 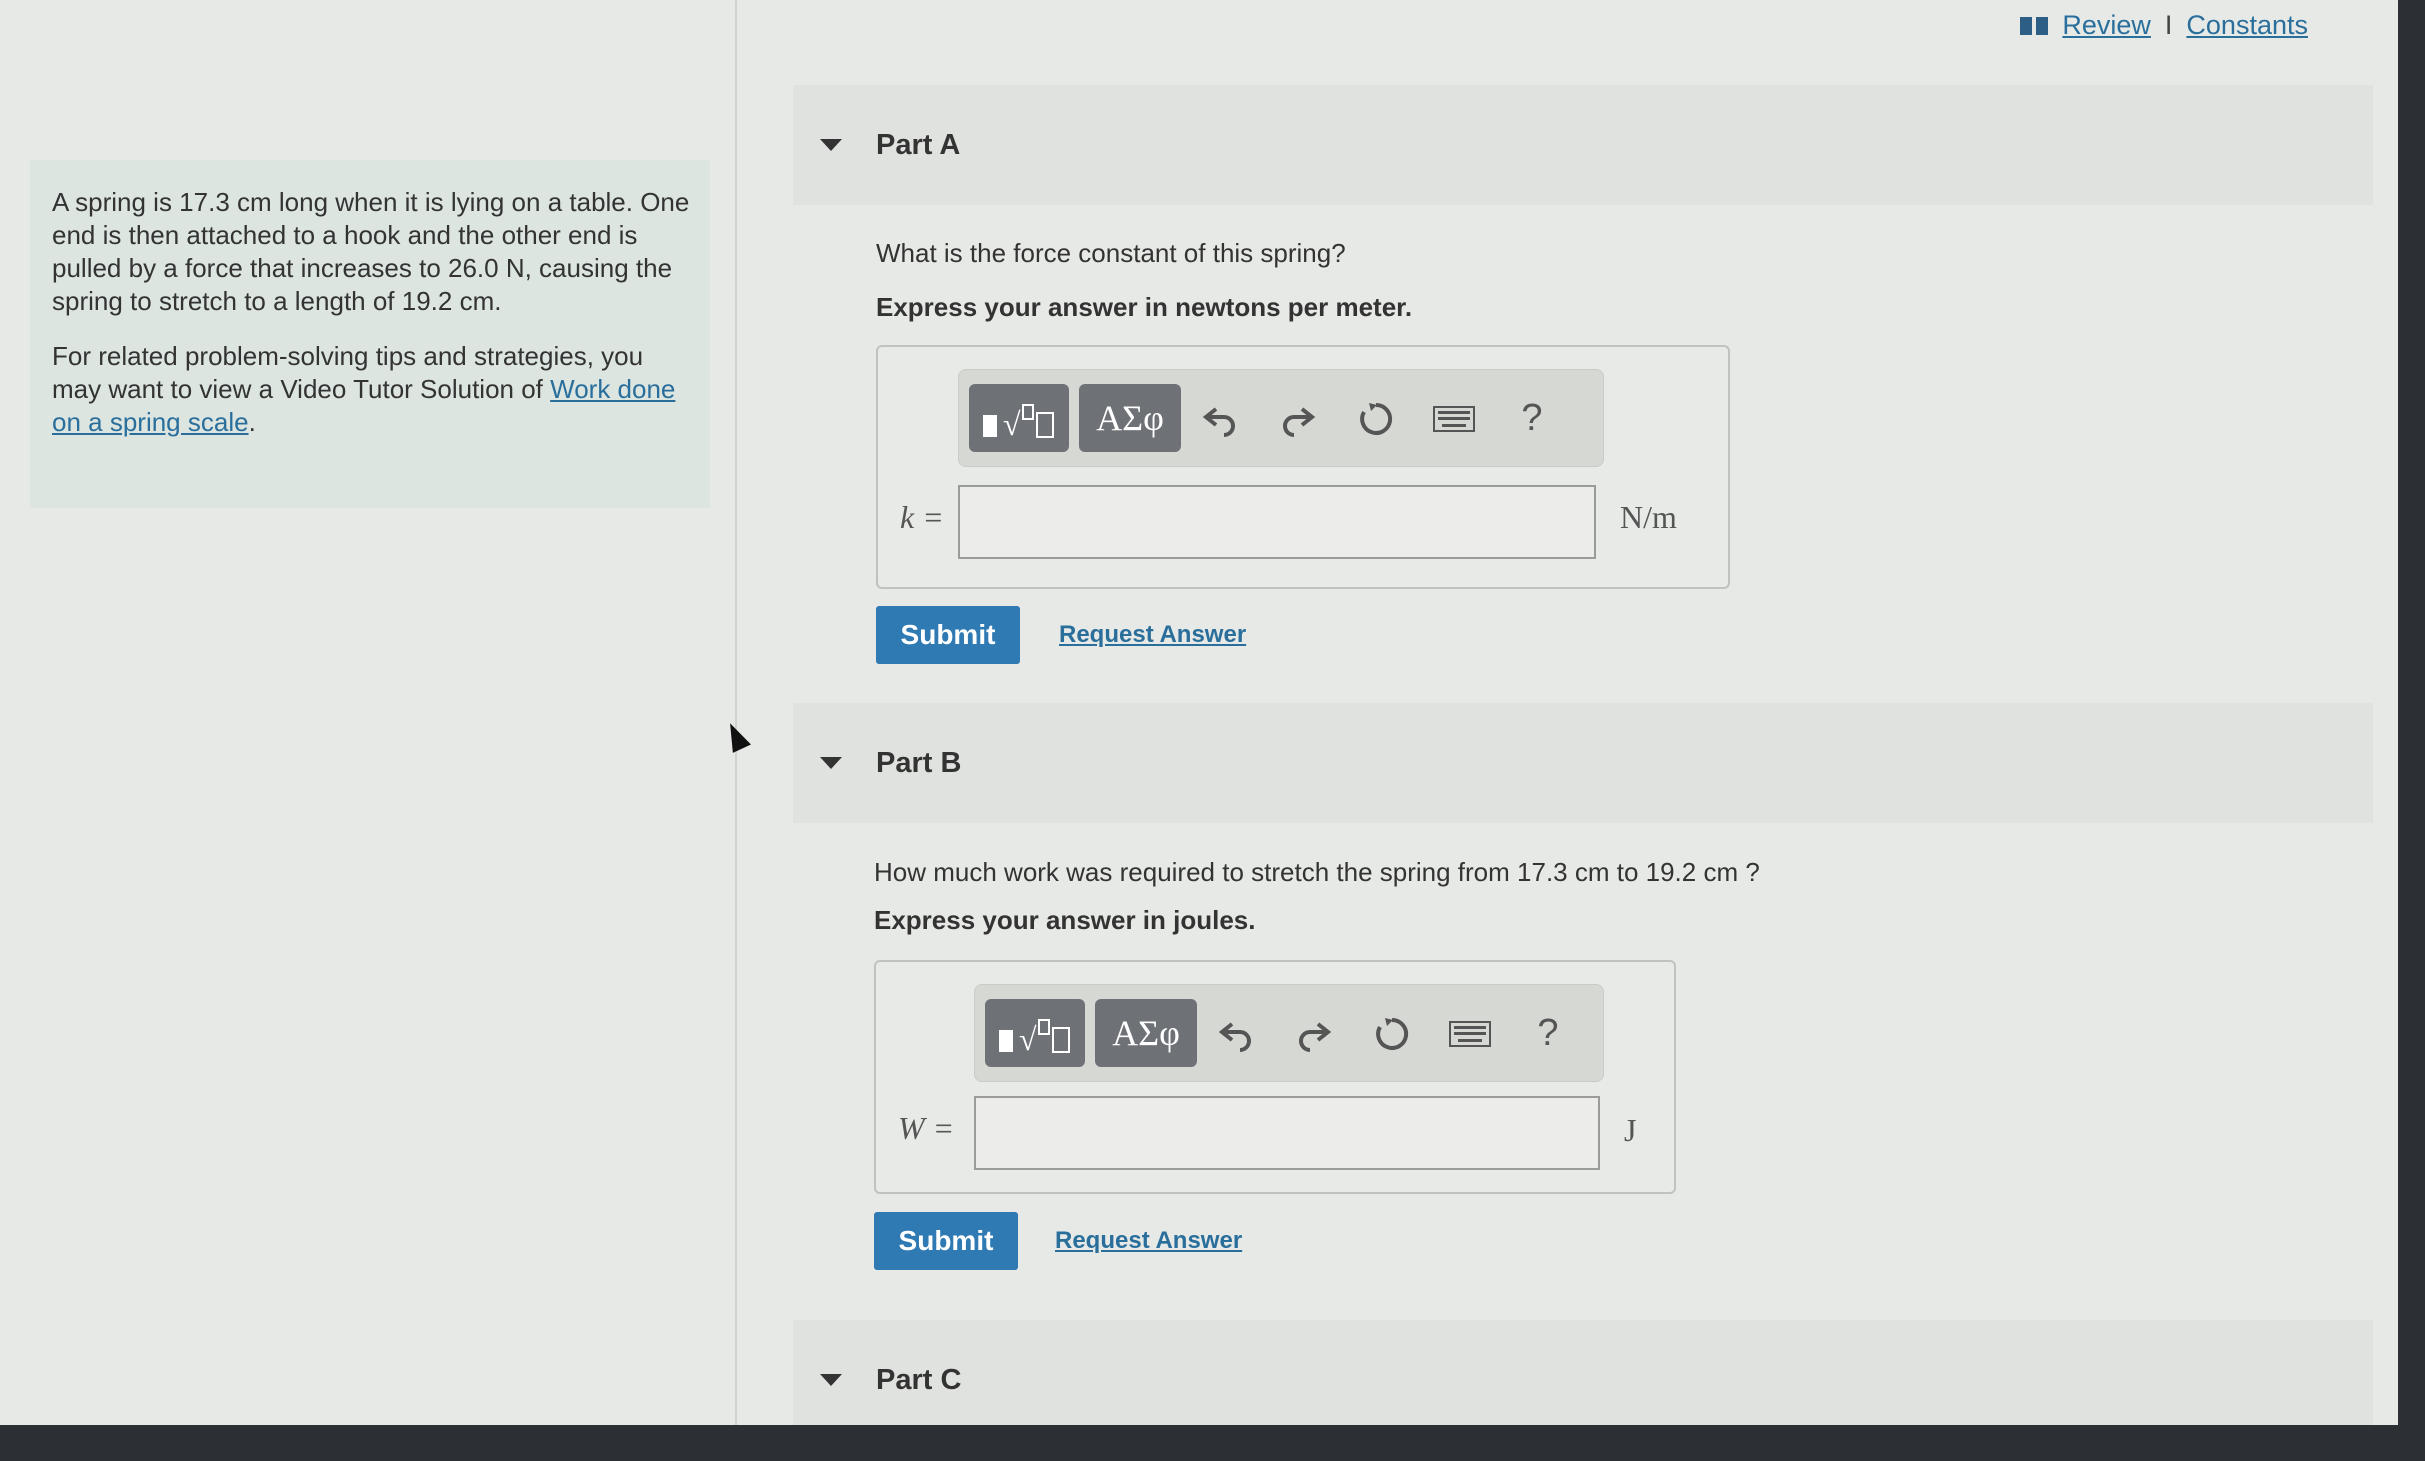 What do you see at coordinates (918, 144) in the screenshot?
I see `part-a-title: Part A` at bounding box center [918, 144].